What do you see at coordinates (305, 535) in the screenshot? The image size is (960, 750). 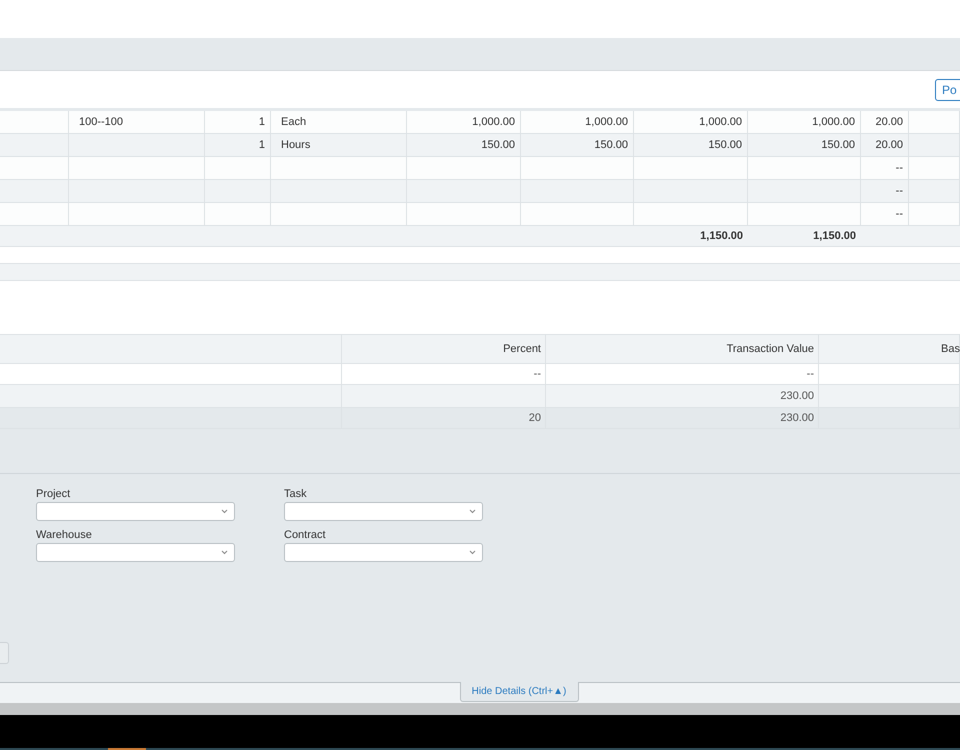 I see `field-label: Contract` at bounding box center [305, 535].